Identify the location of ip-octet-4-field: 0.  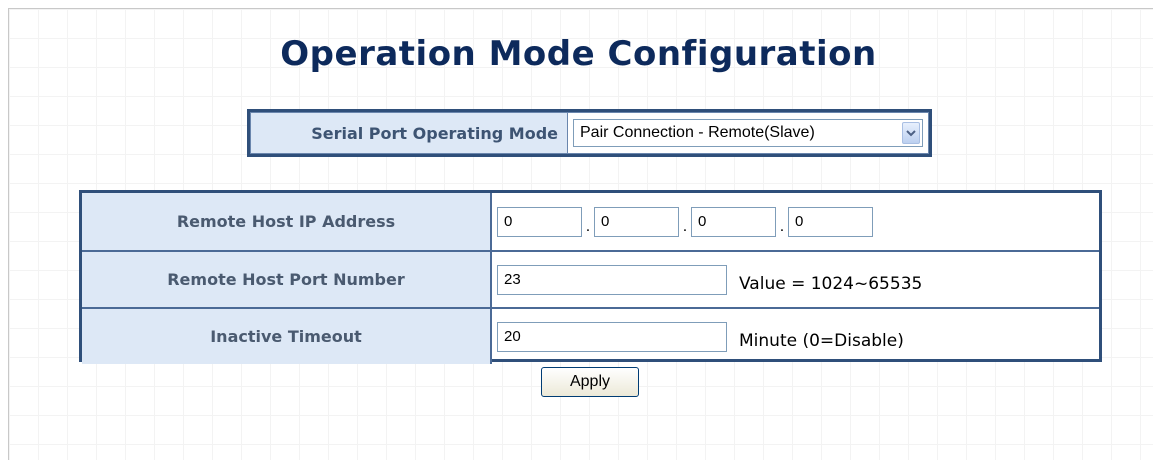
(830, 221).